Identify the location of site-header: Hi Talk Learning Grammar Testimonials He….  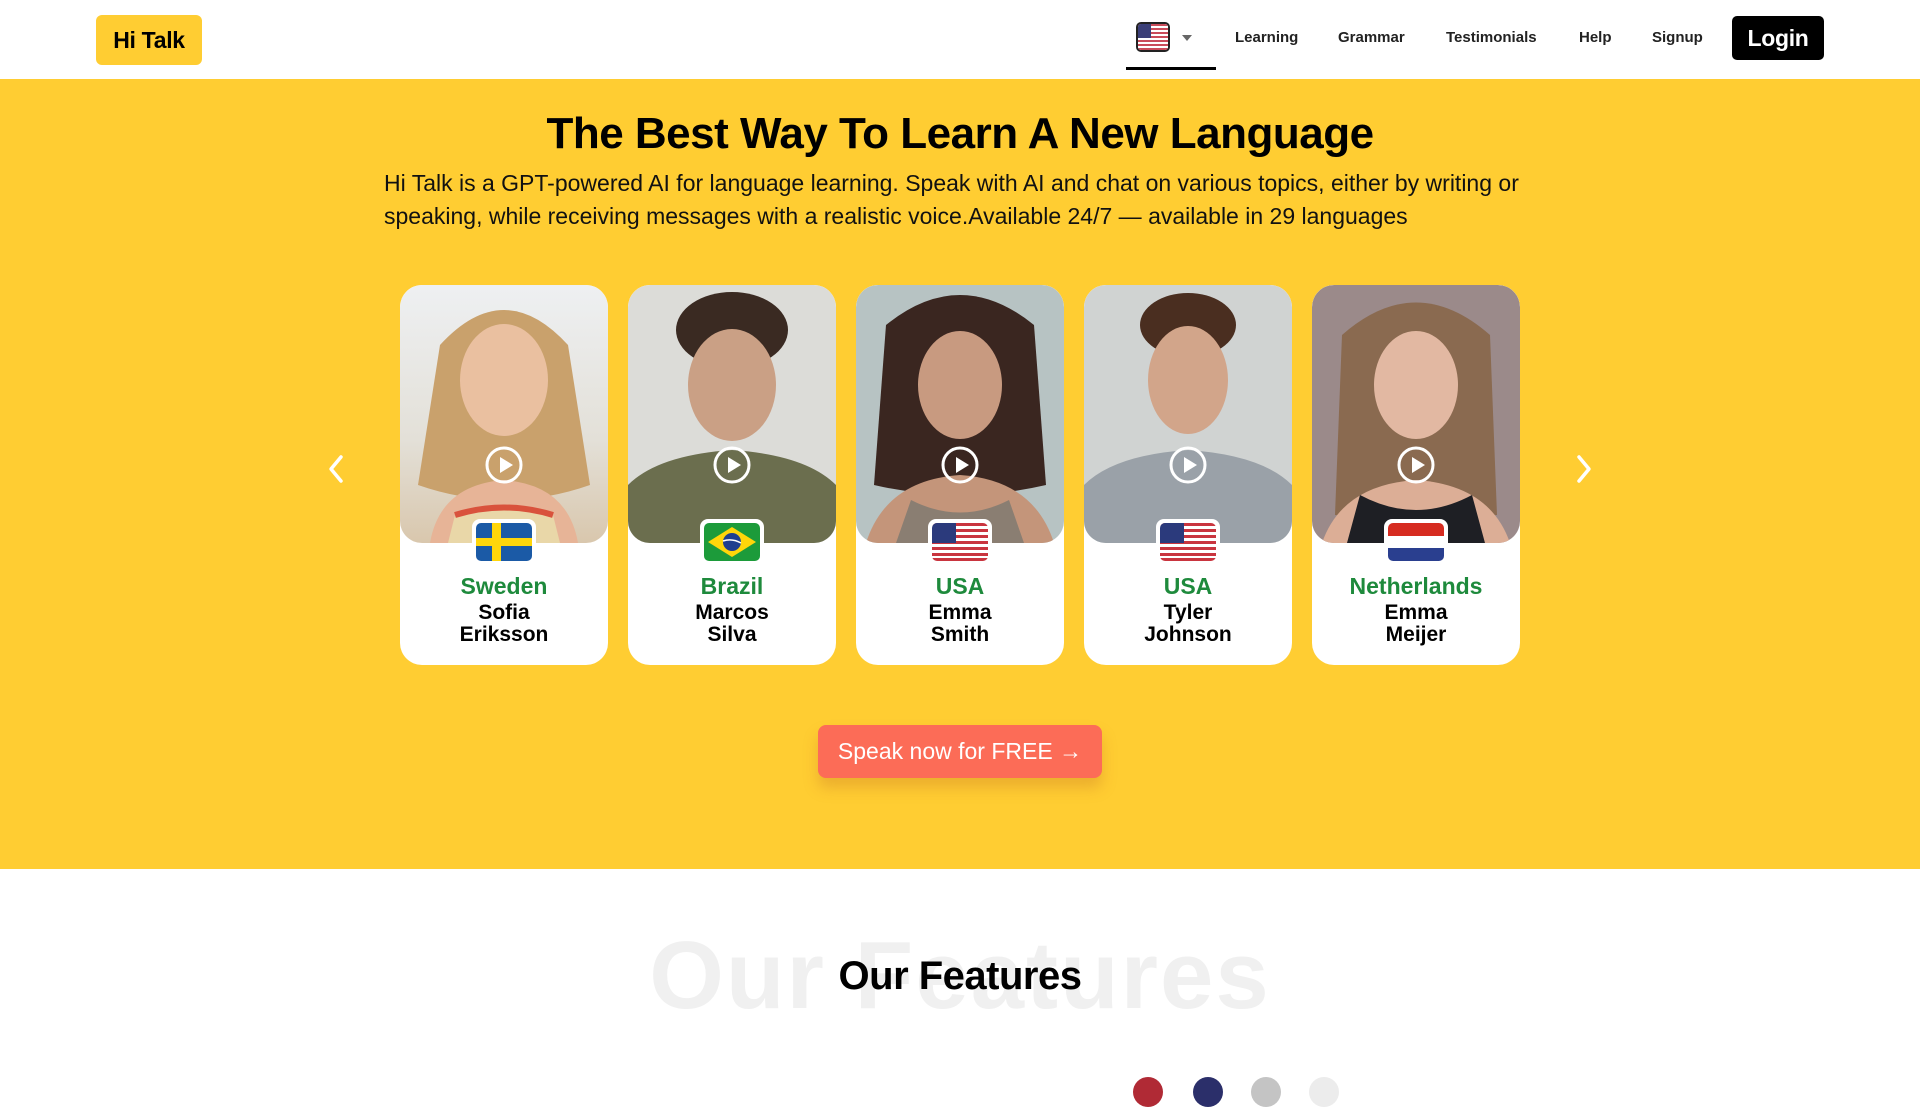
(960, 39).